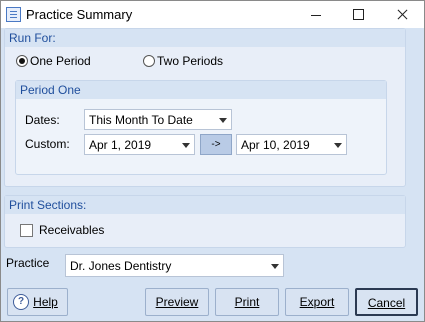  I want to click on cancel-label: Cancel, so click(386, 303).